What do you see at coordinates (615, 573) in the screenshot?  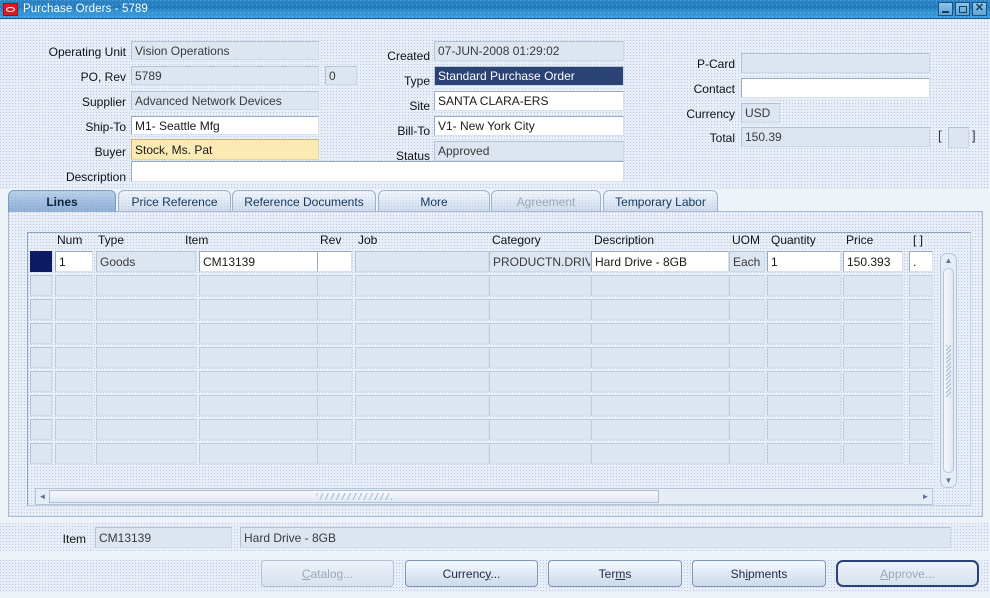 I see `terms-button: Terms` at bounding box center [615, 573].